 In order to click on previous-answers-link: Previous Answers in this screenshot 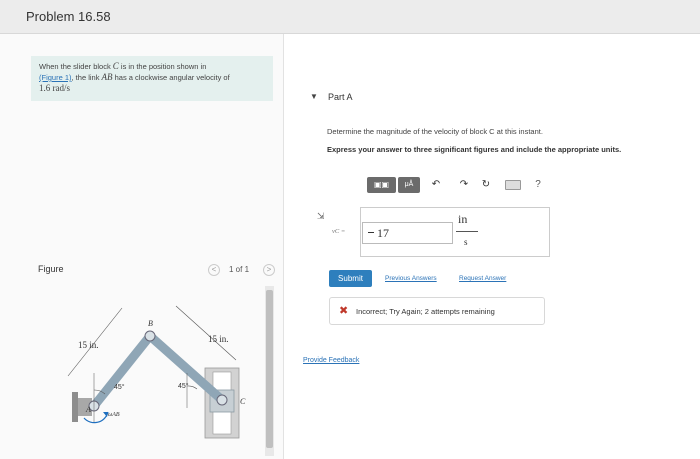, I will do `click(411, 278)`.